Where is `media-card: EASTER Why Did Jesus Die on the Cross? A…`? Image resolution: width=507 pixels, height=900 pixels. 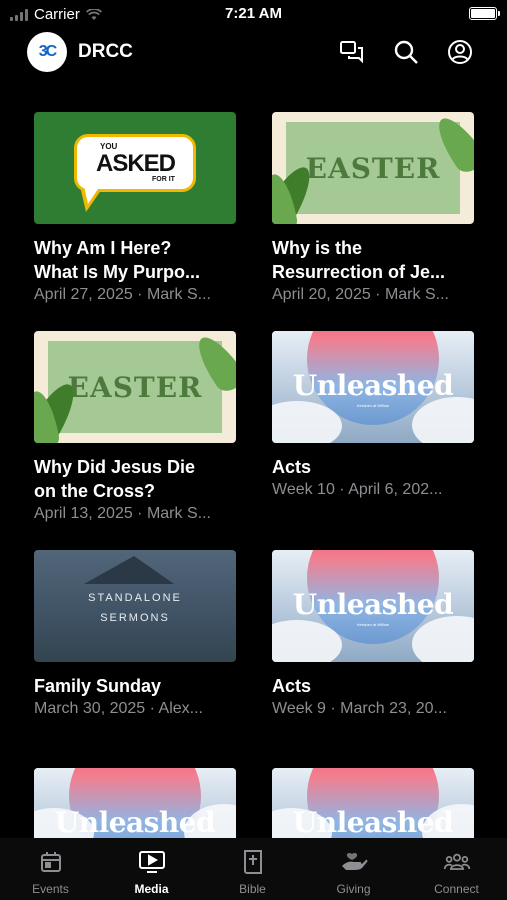
media-card: EASTER Why Did Jesus Die on the Cross? A… is located at coordinates (135, 428).